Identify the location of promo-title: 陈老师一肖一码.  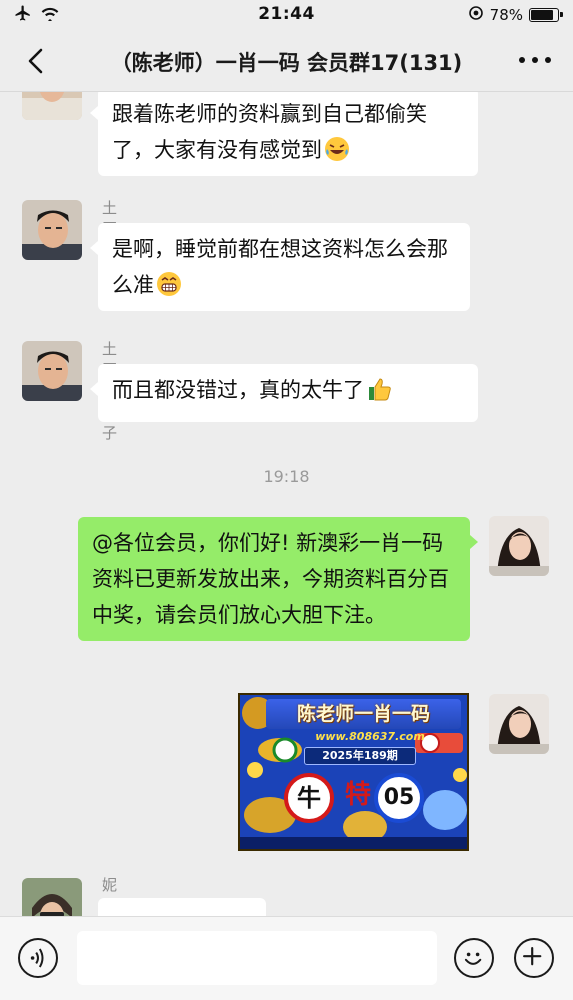
(363, 714).